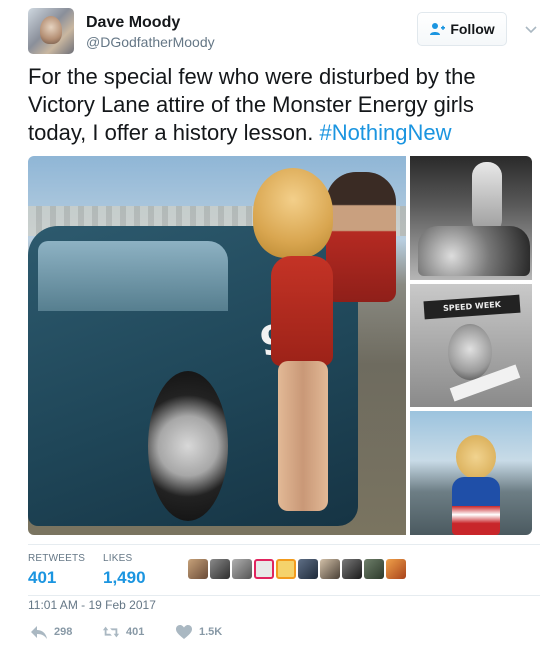  I want to click on retweets-label: RETWEETS, so click(57, 558).